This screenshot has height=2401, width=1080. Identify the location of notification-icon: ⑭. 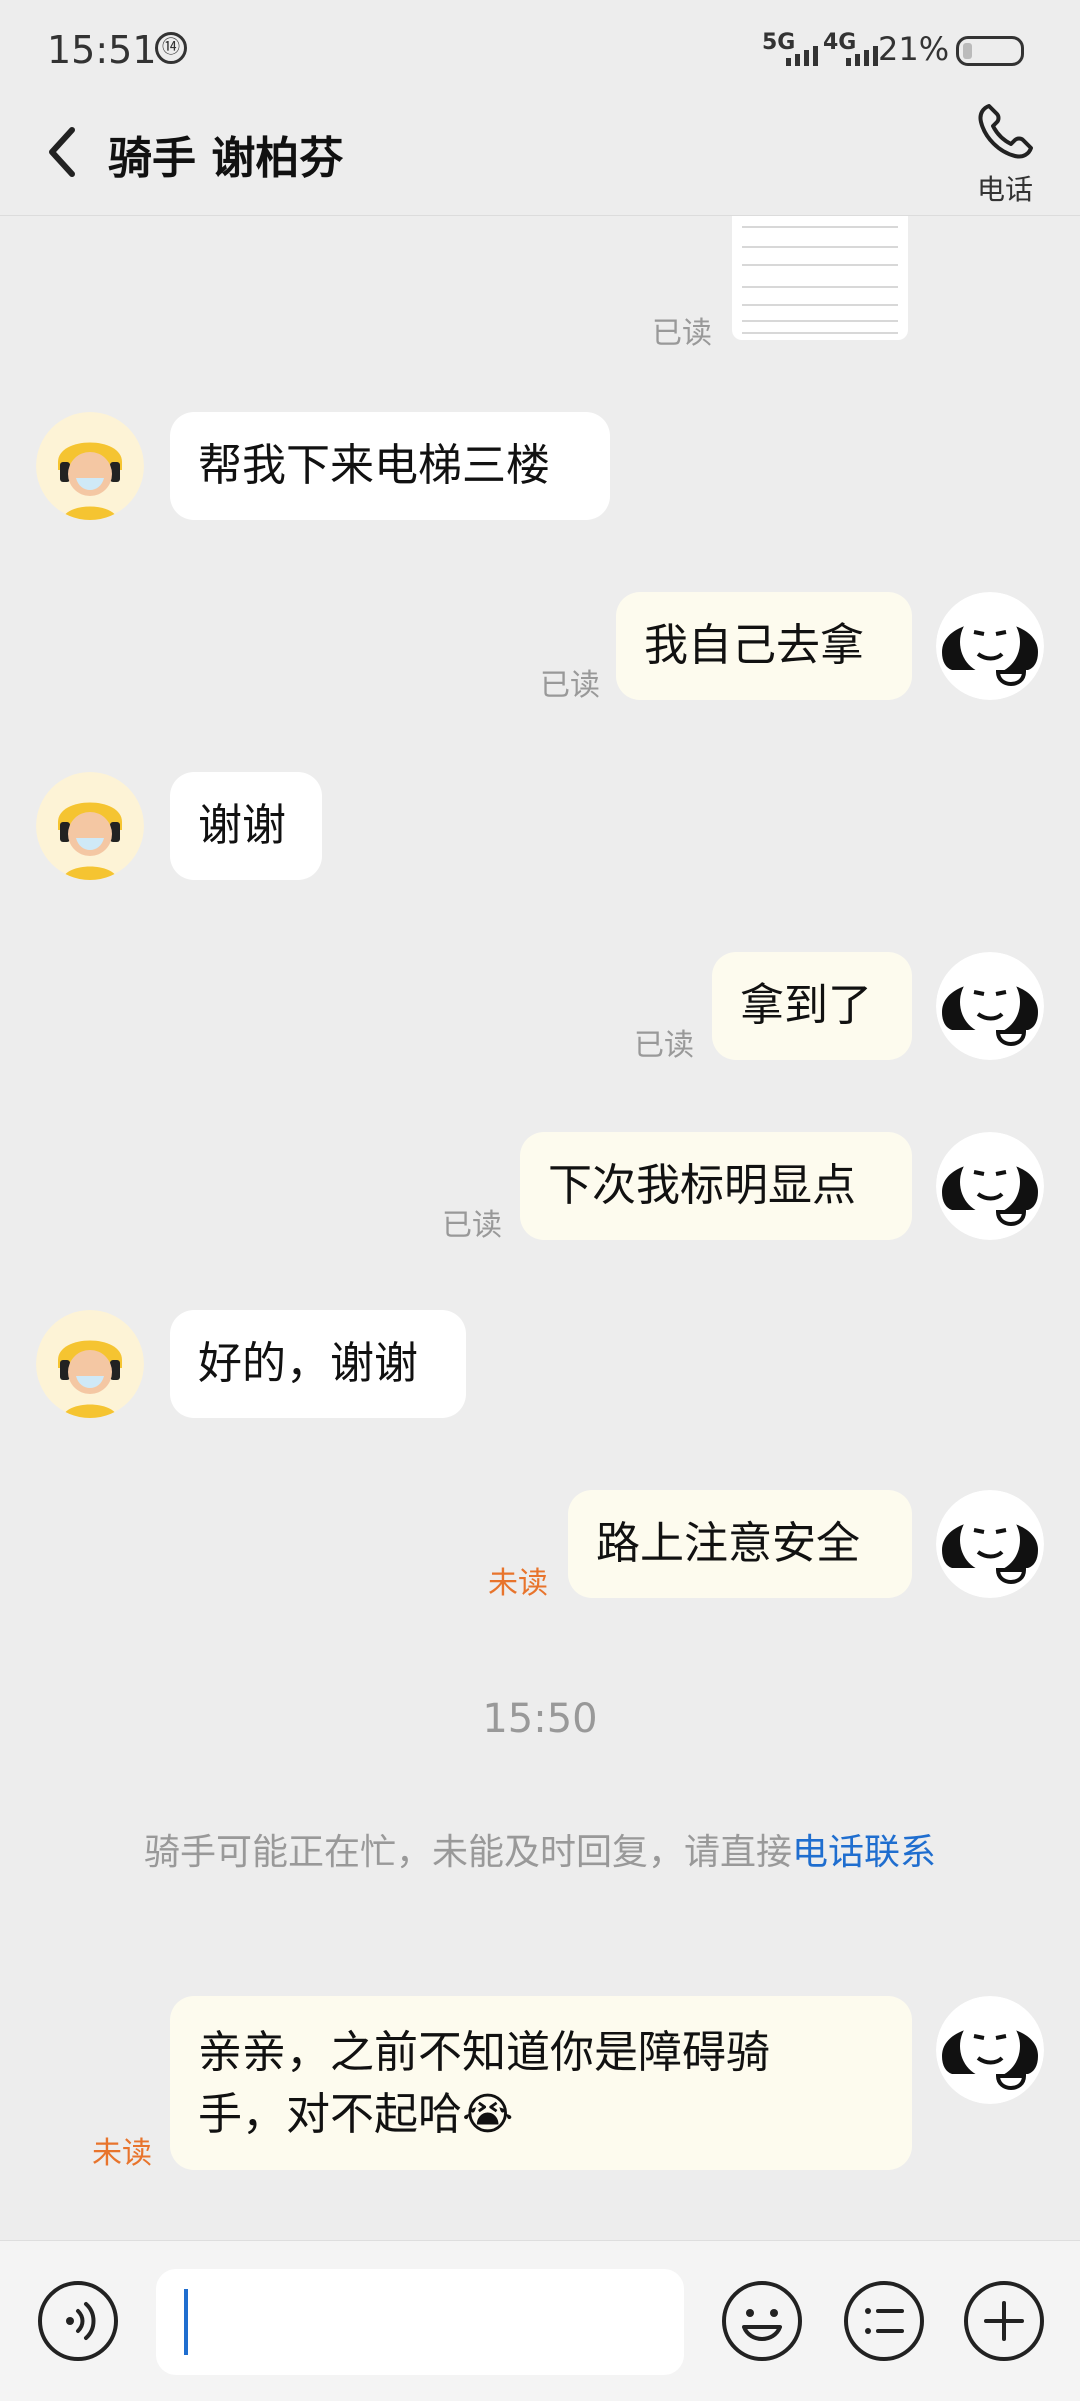
(171, 48).